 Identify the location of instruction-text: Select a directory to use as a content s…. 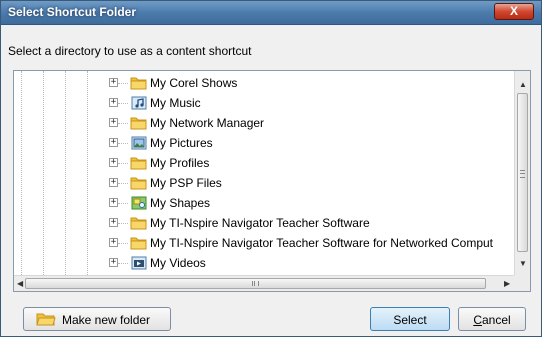
(130, 51).